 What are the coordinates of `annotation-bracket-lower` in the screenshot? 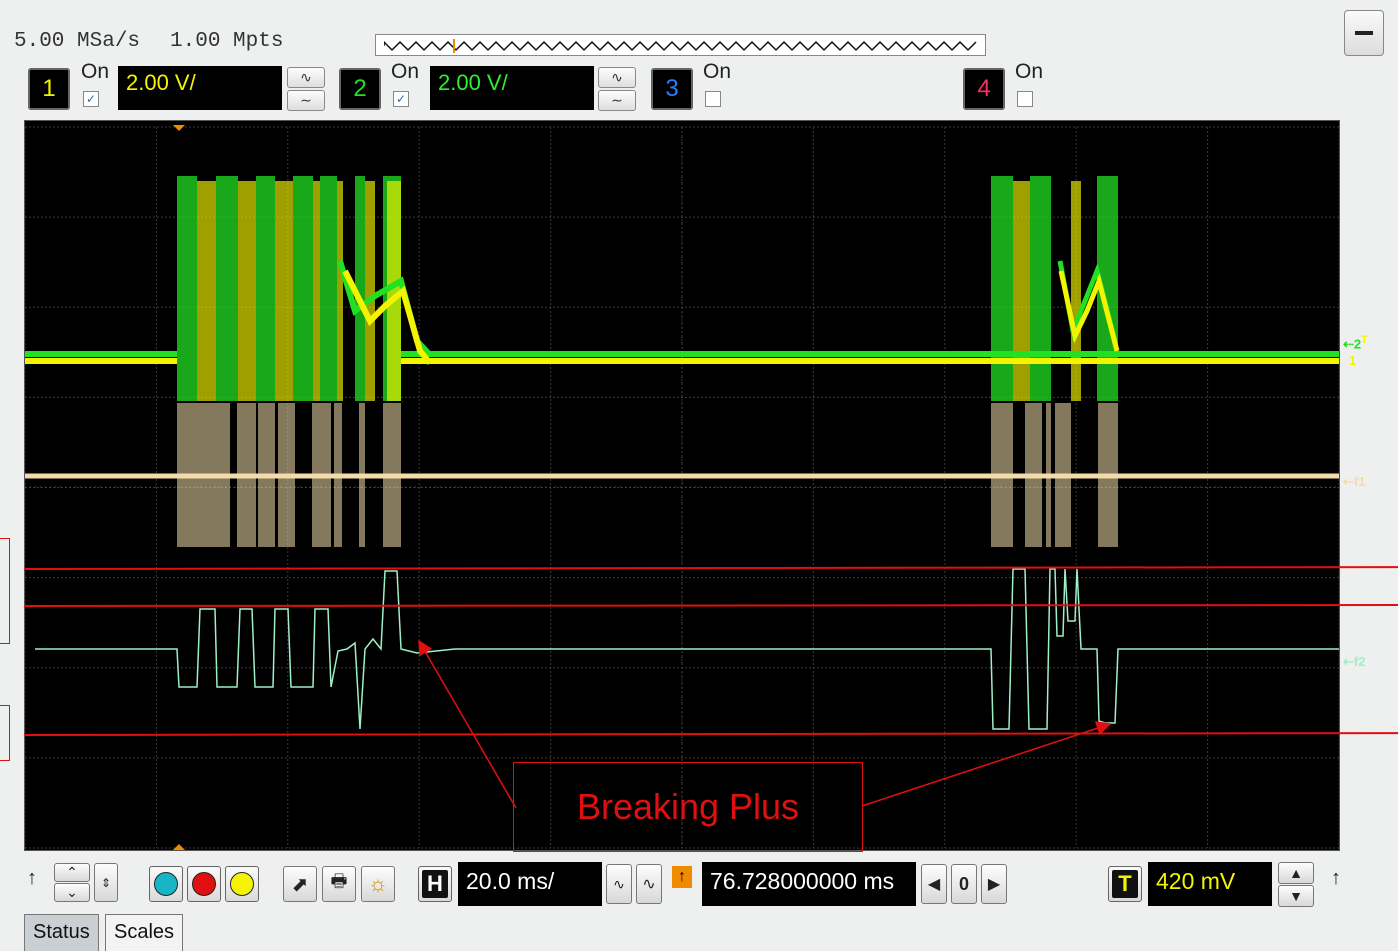 It's located at (5, 733).